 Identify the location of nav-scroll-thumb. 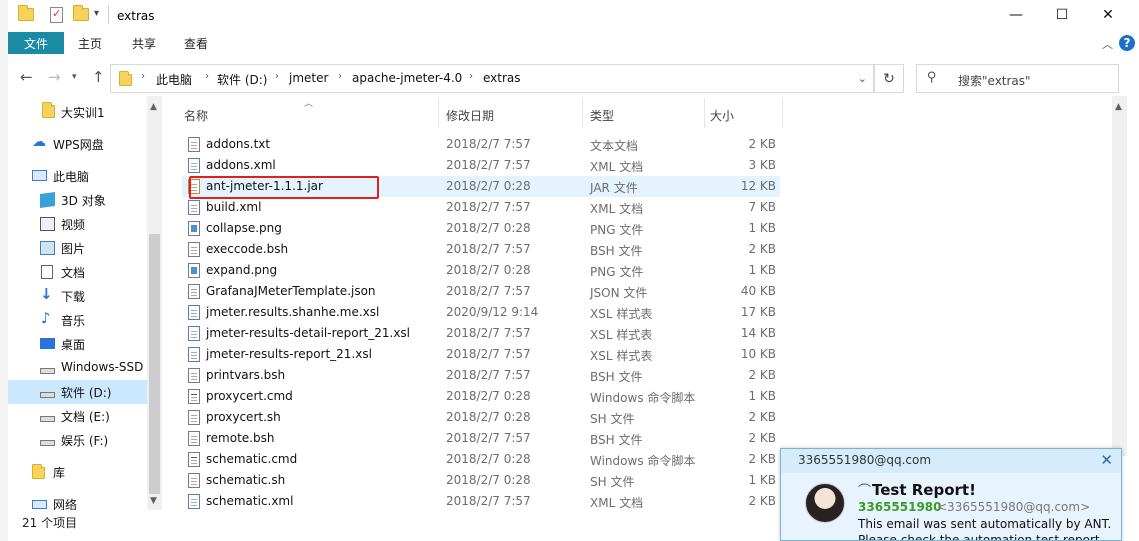
(154, 364).